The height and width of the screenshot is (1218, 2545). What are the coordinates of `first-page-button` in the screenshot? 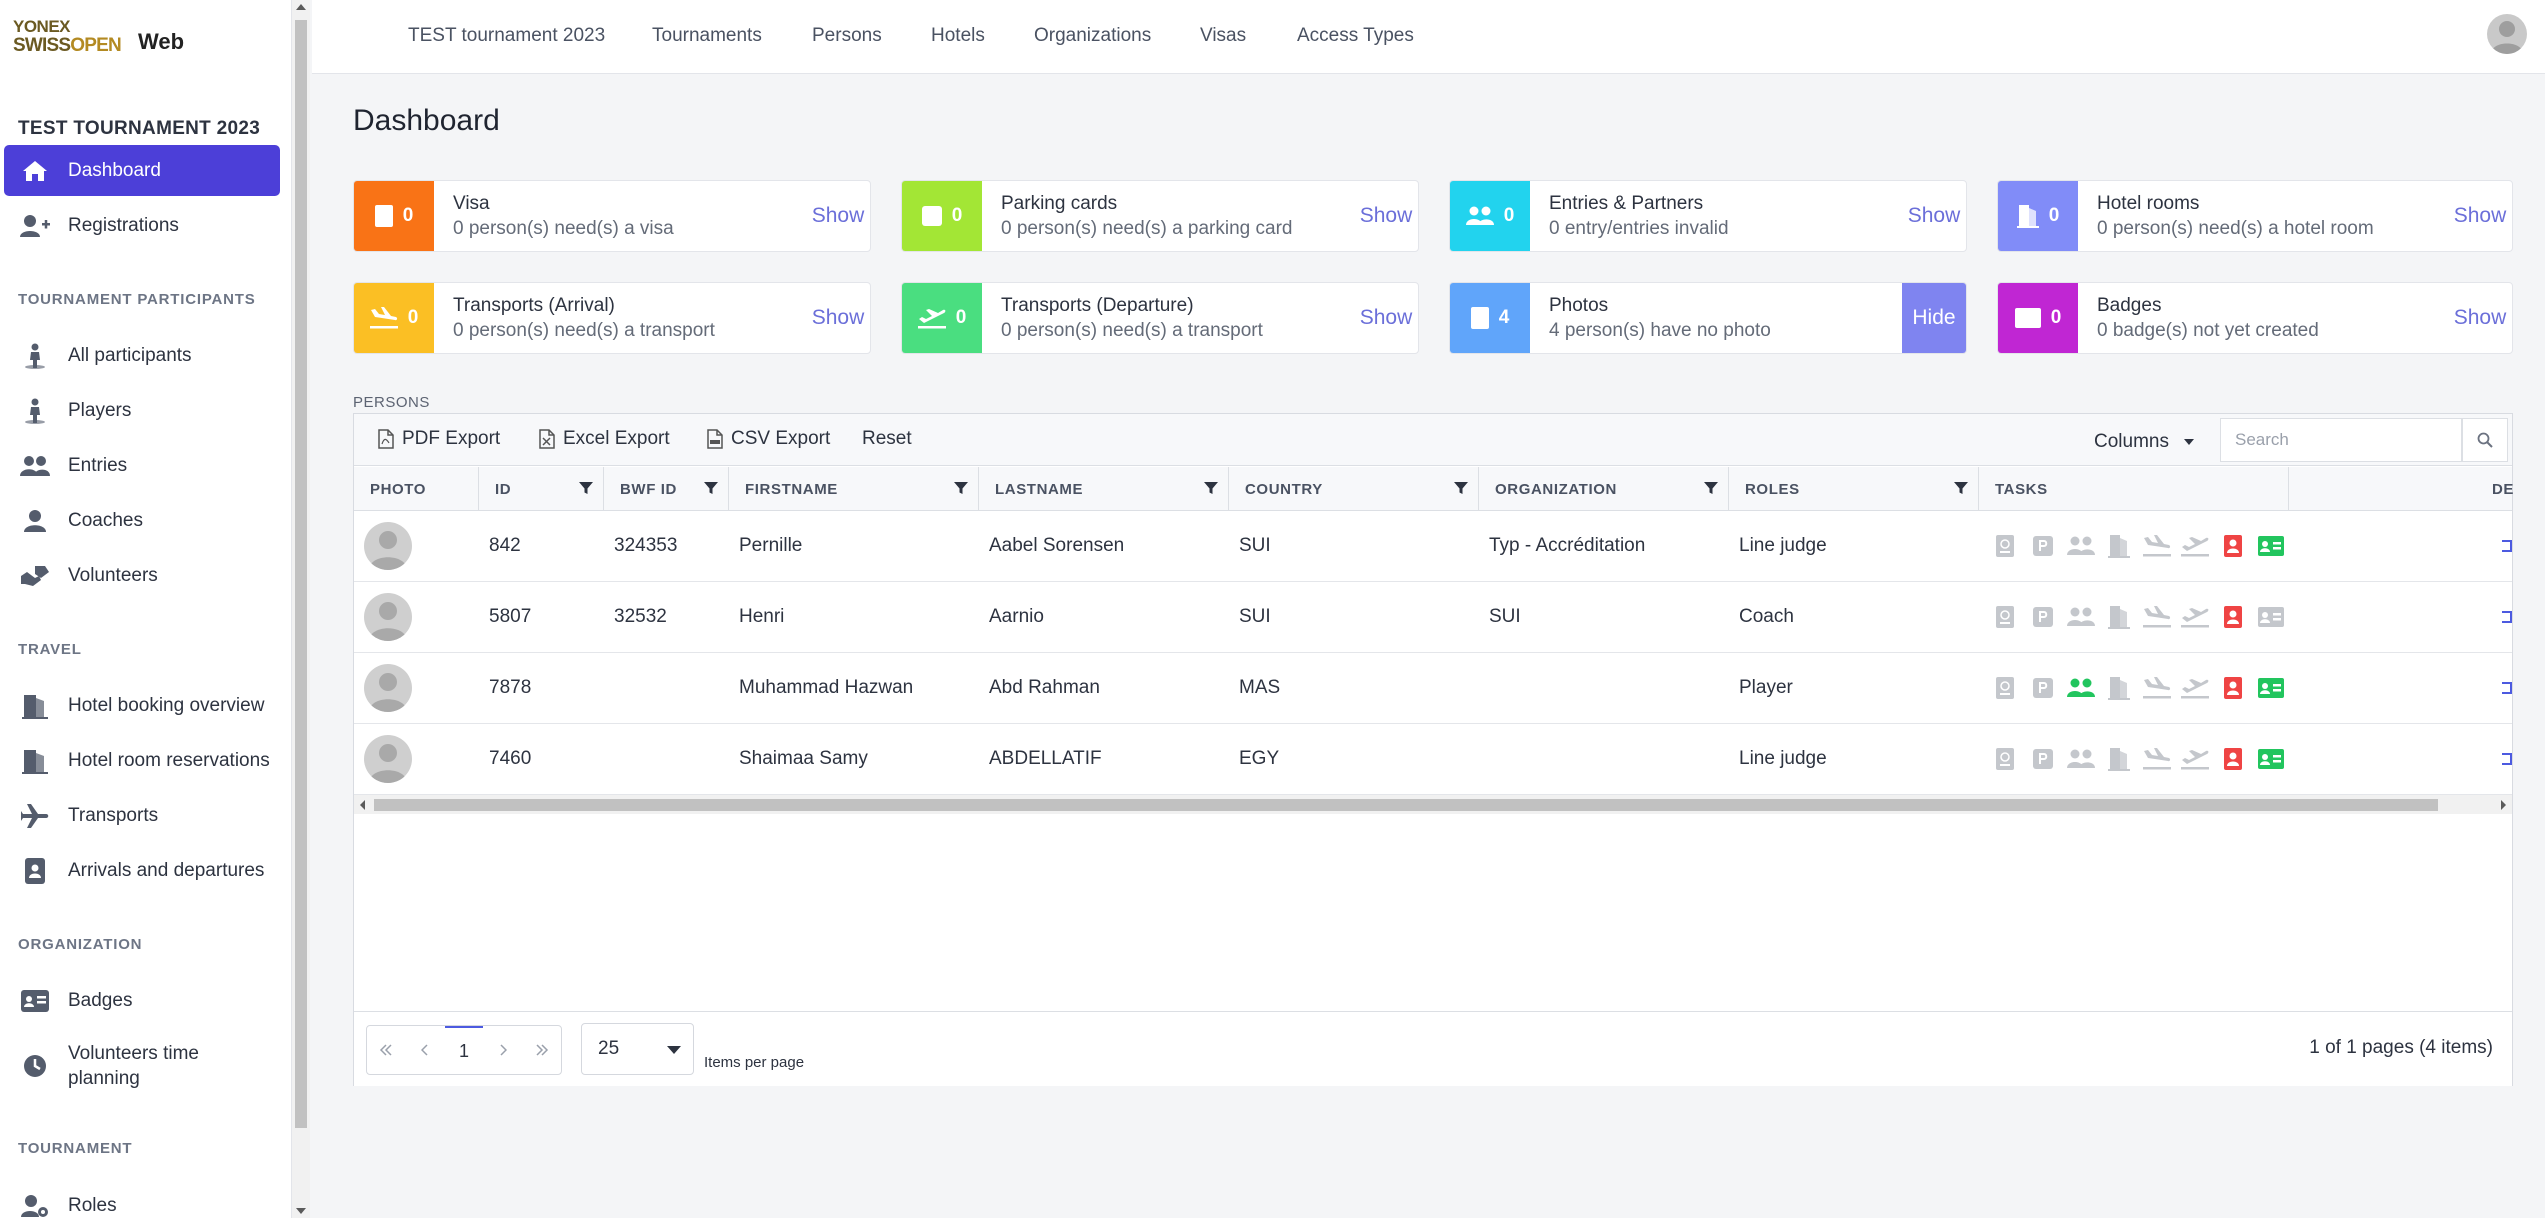 It's located at (386, 1050).